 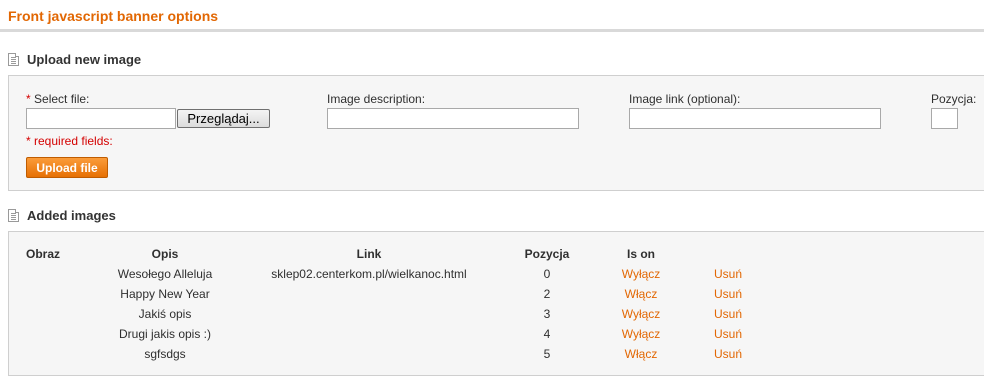 I want to click on select-file-label: * Select file:, so click(x=57, y=99).